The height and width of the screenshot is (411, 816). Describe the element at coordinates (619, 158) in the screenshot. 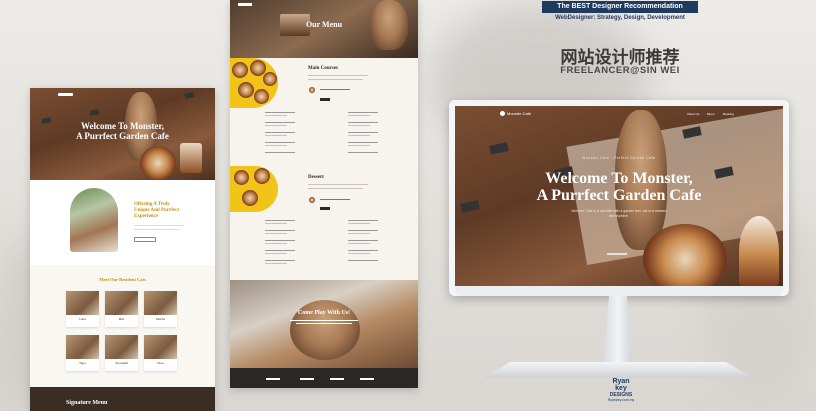

I see `hero-eyebrow: Monster Cafe · Perfect Garden Cafe` at that location.